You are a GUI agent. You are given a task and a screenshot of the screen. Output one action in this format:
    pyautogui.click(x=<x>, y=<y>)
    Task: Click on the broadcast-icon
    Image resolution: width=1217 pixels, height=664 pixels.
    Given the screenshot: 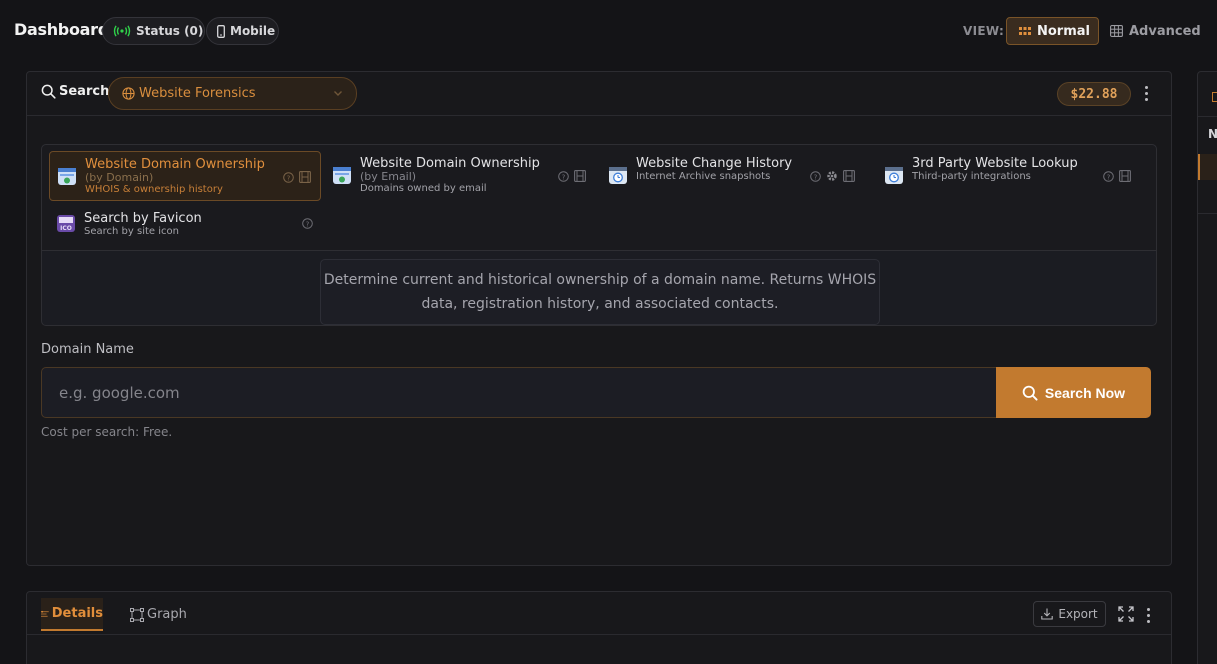 What is the action you would take?
    pyautogui.click(x=122, y=31)
    